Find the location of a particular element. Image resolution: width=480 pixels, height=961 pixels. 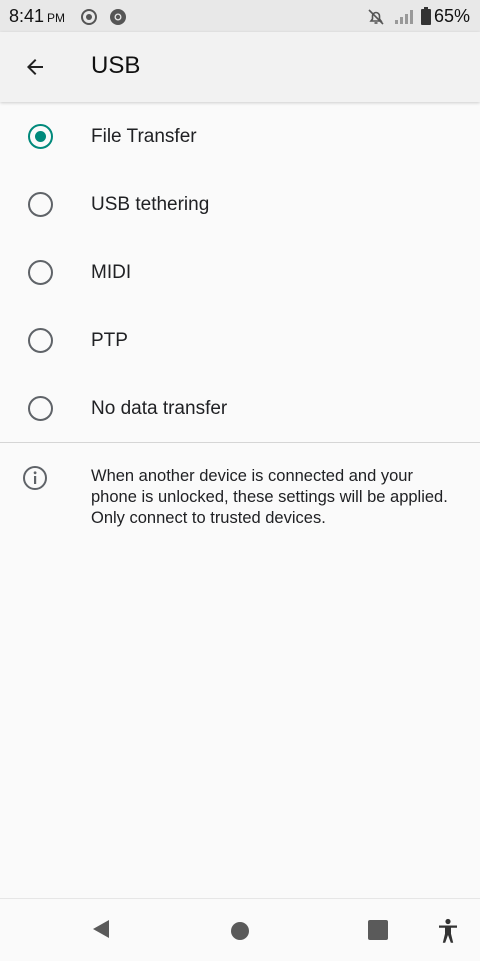

battery-percent: 65% is located at coordinates (451, 16).